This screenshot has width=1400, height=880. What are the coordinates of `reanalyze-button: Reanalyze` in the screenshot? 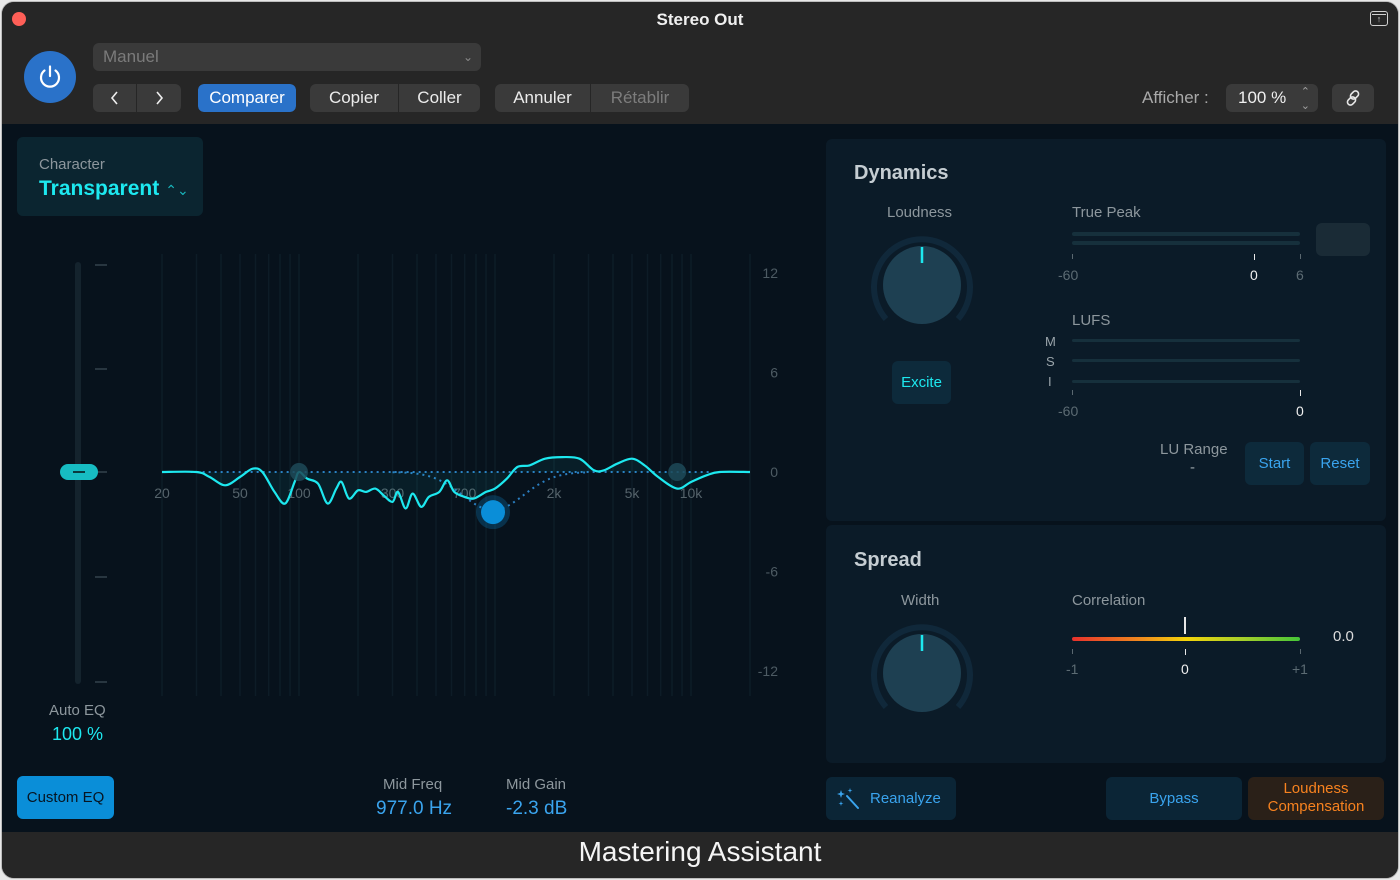 It's located at (891, 798).